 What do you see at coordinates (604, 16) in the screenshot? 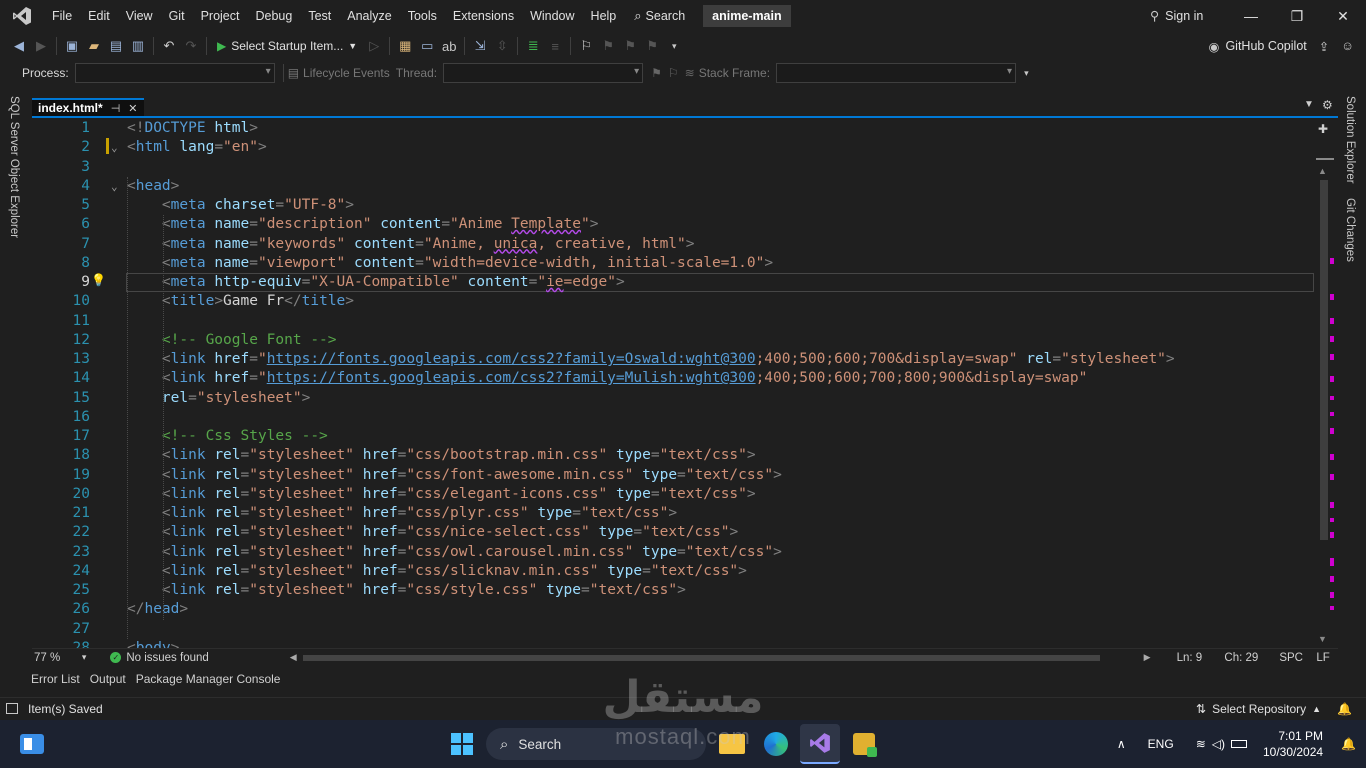
I see `menu-help: Help` at bounding box center [604, 16].